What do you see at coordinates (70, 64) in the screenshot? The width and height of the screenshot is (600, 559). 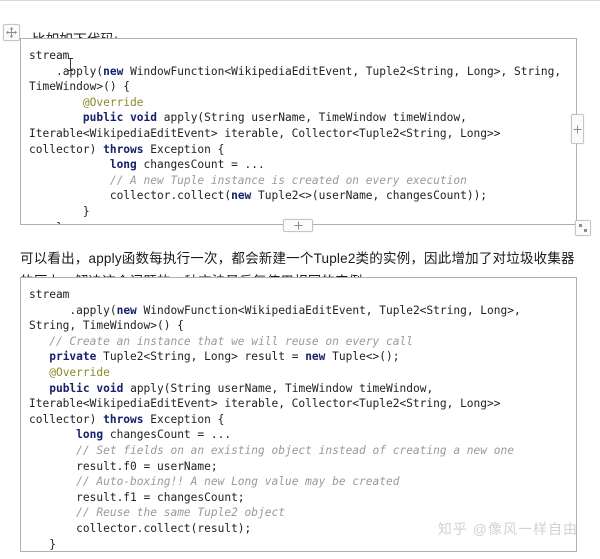 I see `text-caret` at bounding box center [70, 64].